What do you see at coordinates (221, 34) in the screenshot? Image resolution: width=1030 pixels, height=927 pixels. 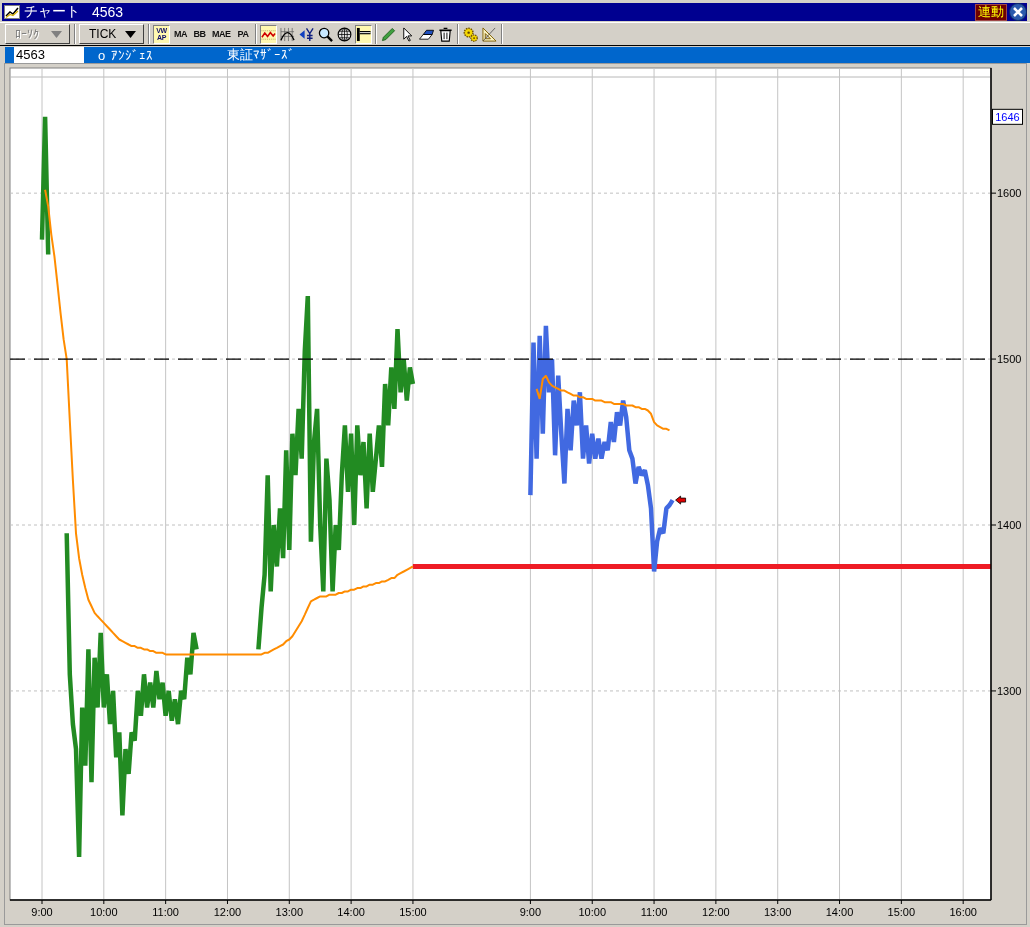 I see `indicator-button: MAE` at bounding box center [221, 34].